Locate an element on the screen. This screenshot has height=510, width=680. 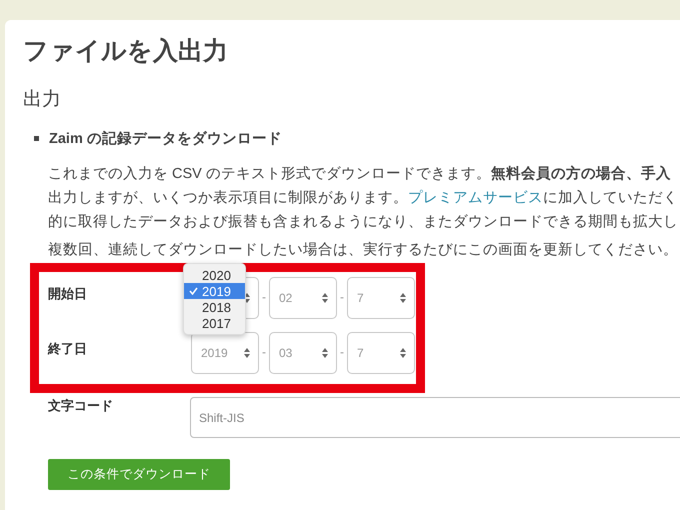
select-field: 02 is located at coordinates (303, 298).